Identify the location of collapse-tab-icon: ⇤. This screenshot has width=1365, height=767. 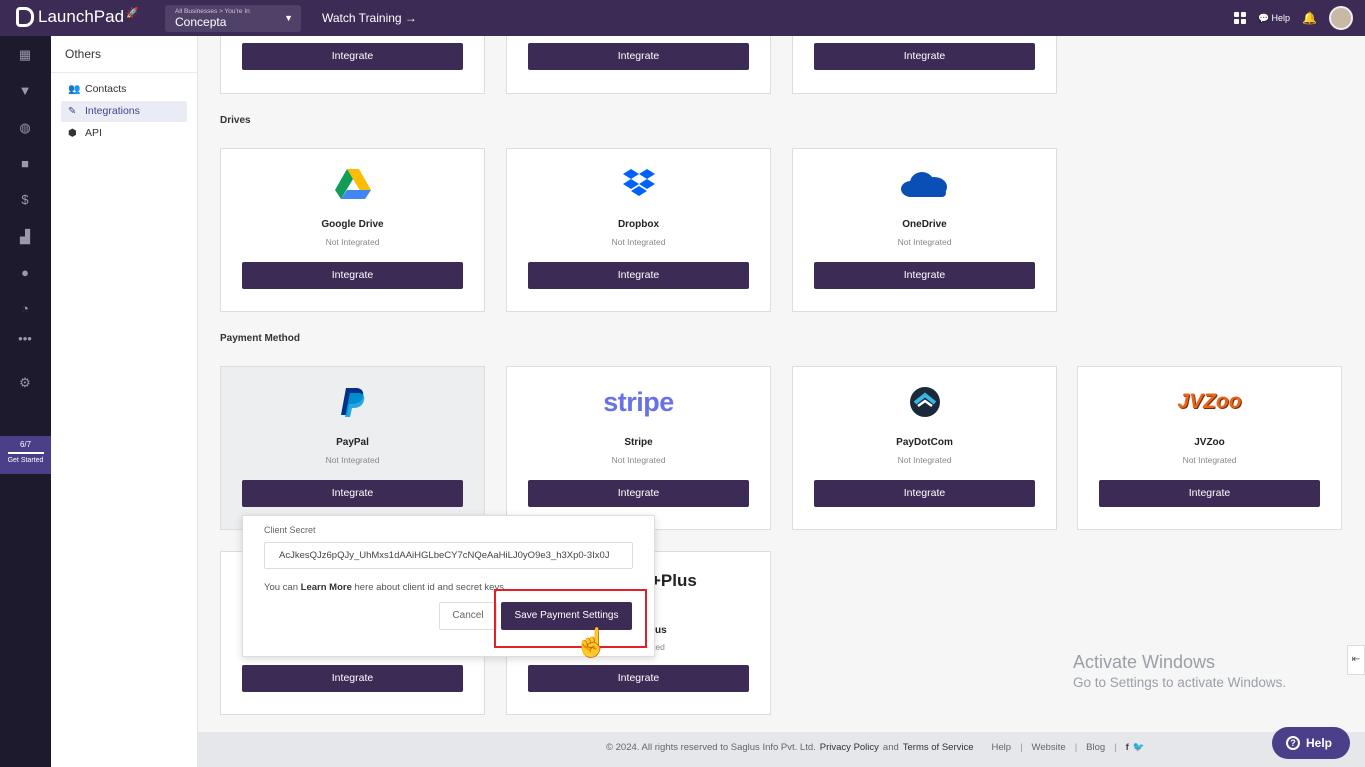
(1356, 660).